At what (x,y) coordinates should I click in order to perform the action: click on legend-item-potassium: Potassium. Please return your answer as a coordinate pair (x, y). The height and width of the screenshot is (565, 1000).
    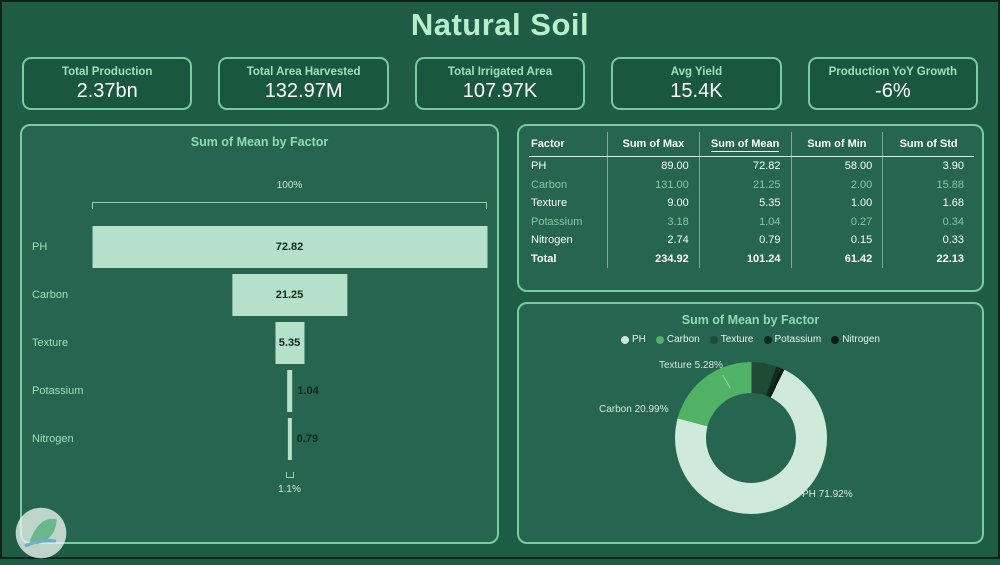
    Looking at the image, I should click on (792, 339).